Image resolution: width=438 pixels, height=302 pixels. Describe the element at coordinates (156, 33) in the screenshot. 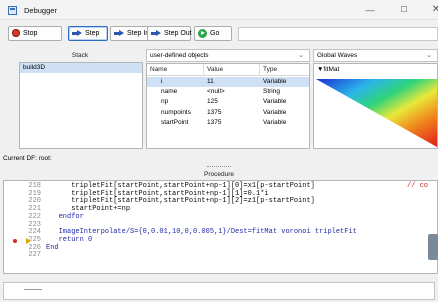

I see `step-out-icon` at that location.